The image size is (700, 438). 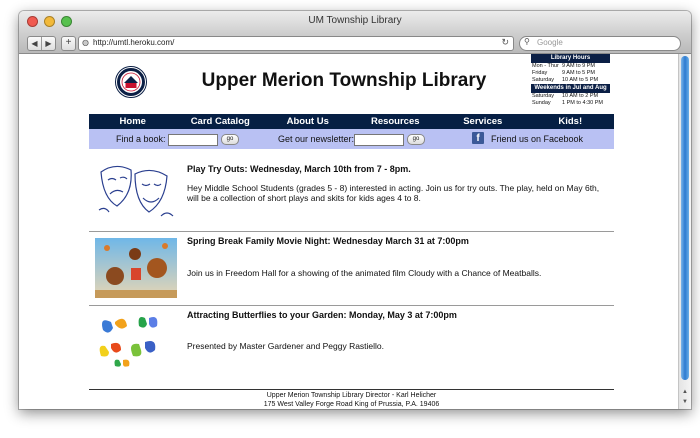 I want to click on title-bar: UM Township Library, so click(x=355, y=22).